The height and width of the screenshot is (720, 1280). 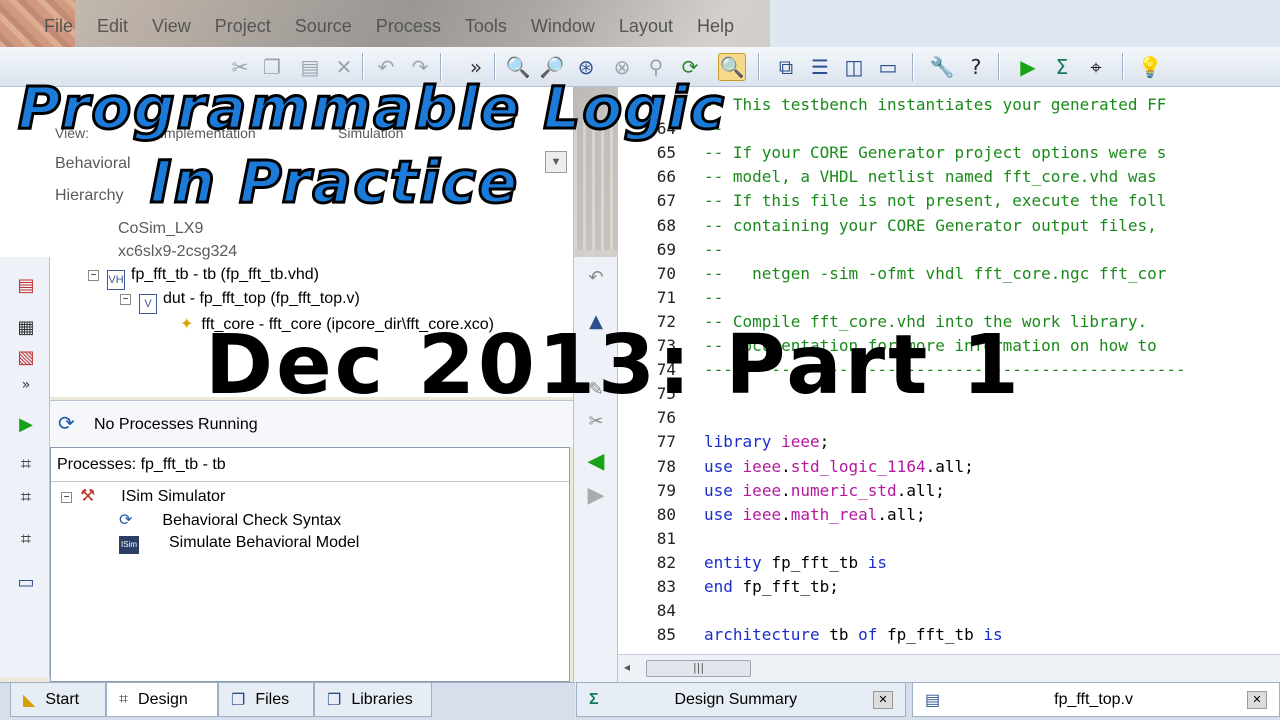 I want to click on add-source-icon: ▤, so click(x=26, y=285).